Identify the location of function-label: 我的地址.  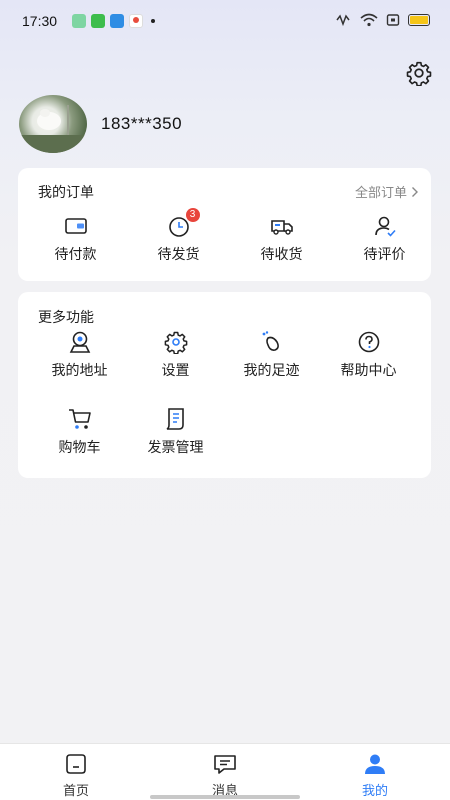
(79, 370).